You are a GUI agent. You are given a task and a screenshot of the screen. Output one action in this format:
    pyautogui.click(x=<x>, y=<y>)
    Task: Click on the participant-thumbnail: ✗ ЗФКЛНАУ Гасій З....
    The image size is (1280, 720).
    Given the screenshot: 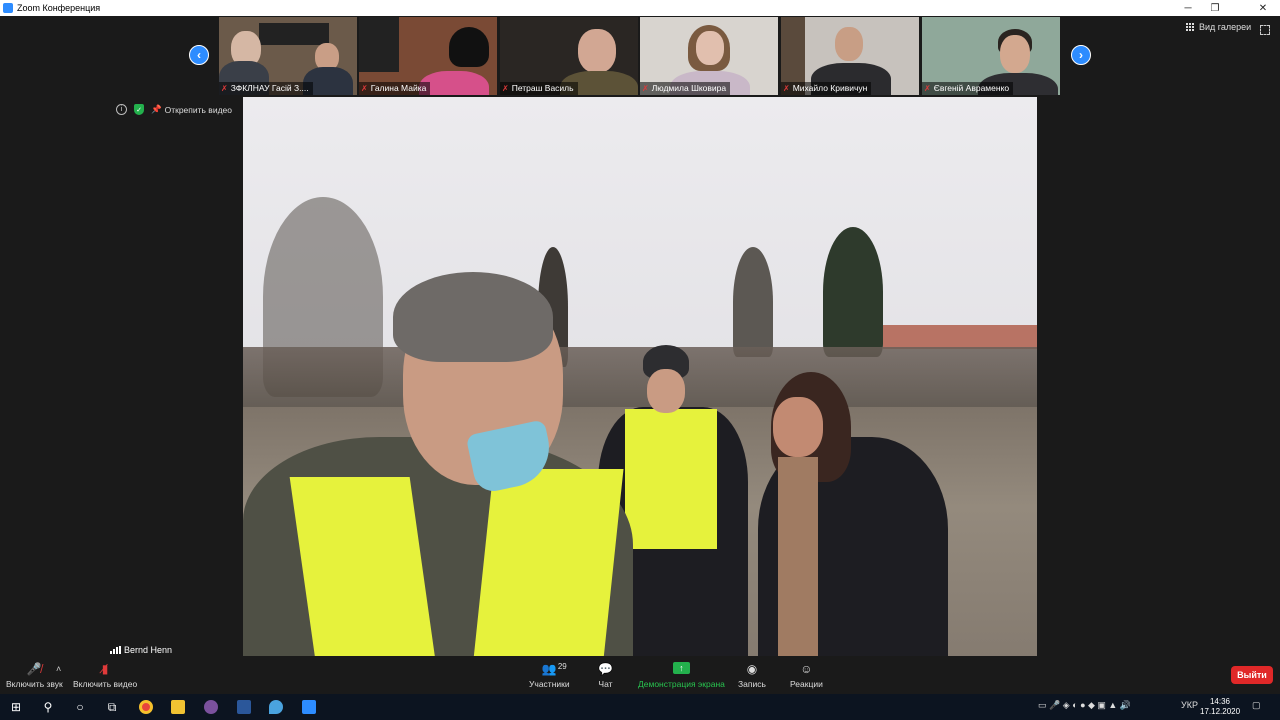 What is the action you would take?
    pyautogui.click(x=288, y=56)
    